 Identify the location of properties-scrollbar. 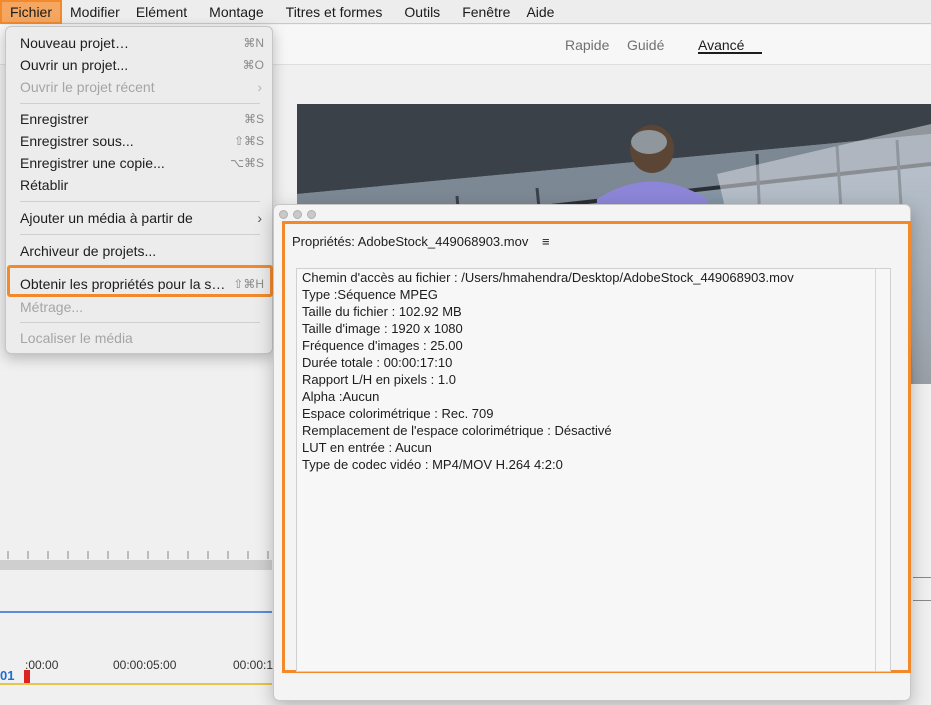
(875, 470).